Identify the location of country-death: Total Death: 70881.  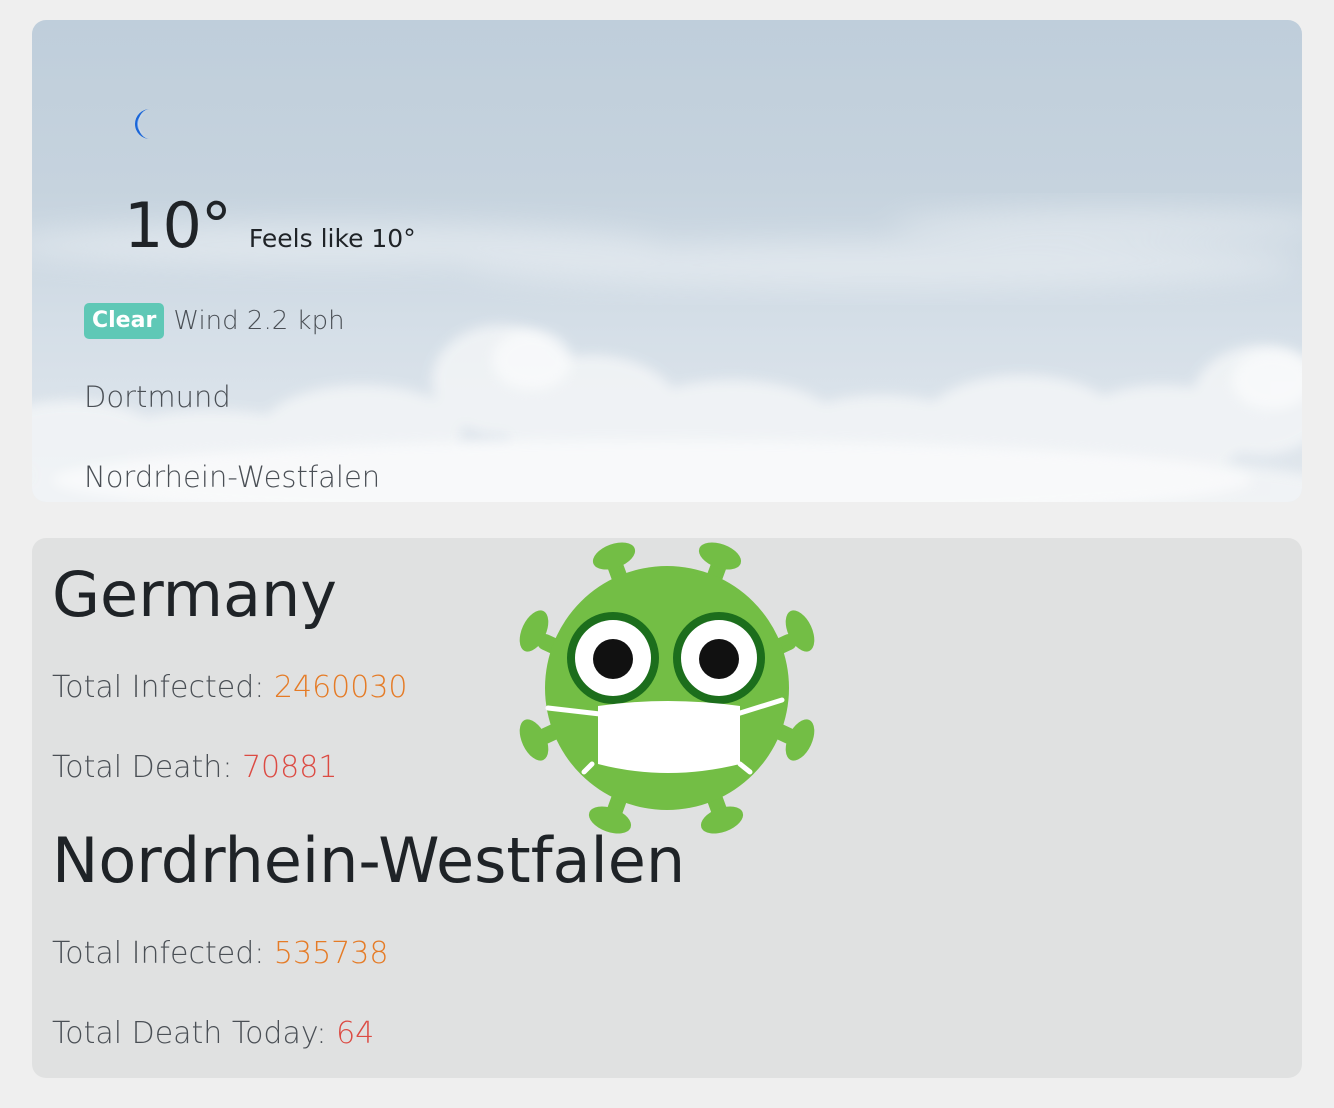
(194, 767).